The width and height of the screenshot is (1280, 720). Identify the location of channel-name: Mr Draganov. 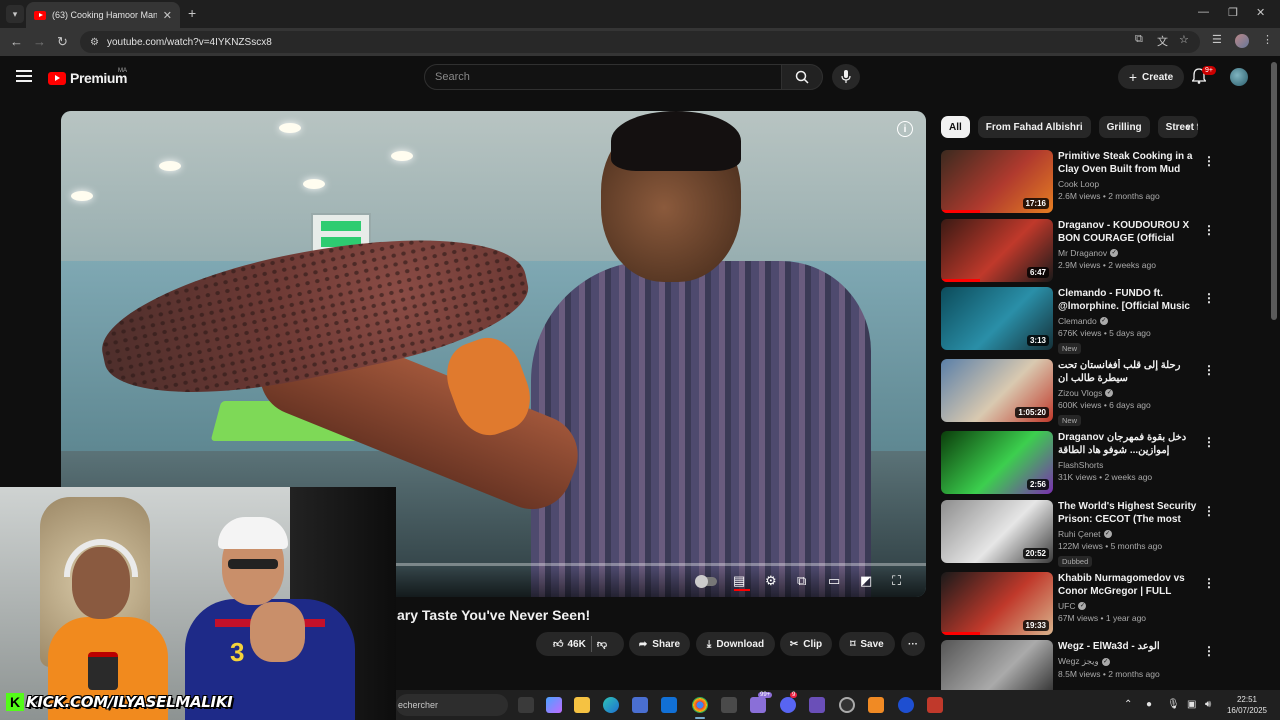
(1082, 253).